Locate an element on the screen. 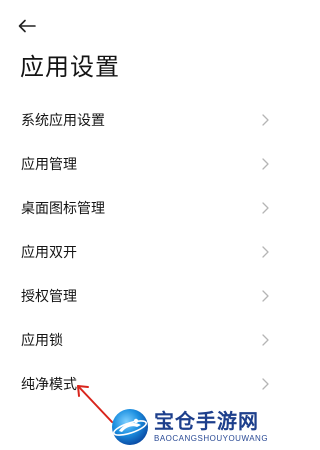 Image resolution: width=320 pixels, height=450 pixels. settings-item-pure-mode: 纯净模式 is located at coordinates (144, 384).